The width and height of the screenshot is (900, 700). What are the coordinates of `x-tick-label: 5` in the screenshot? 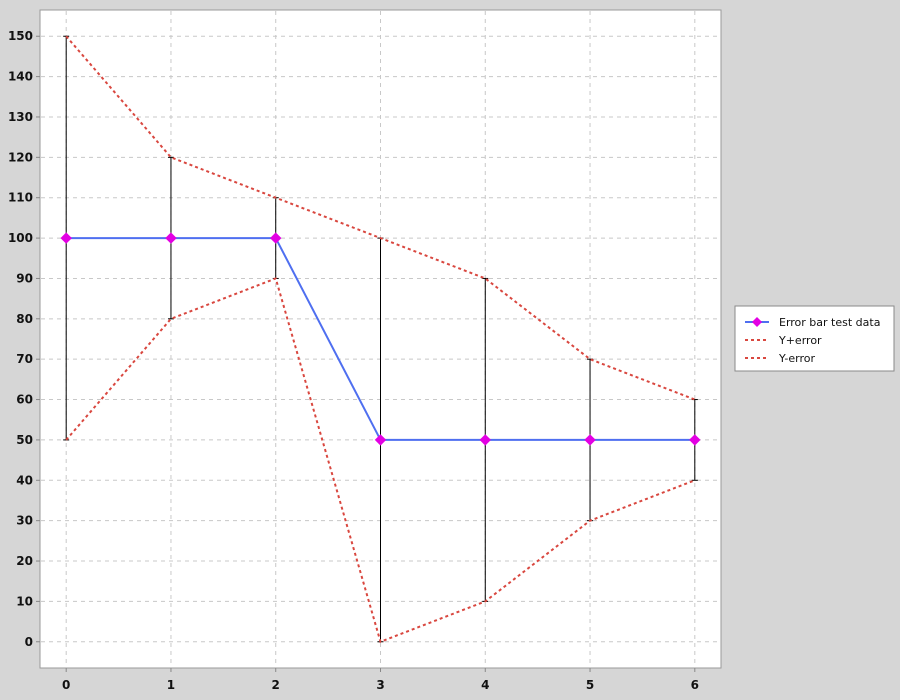 It's located at (590, 685).